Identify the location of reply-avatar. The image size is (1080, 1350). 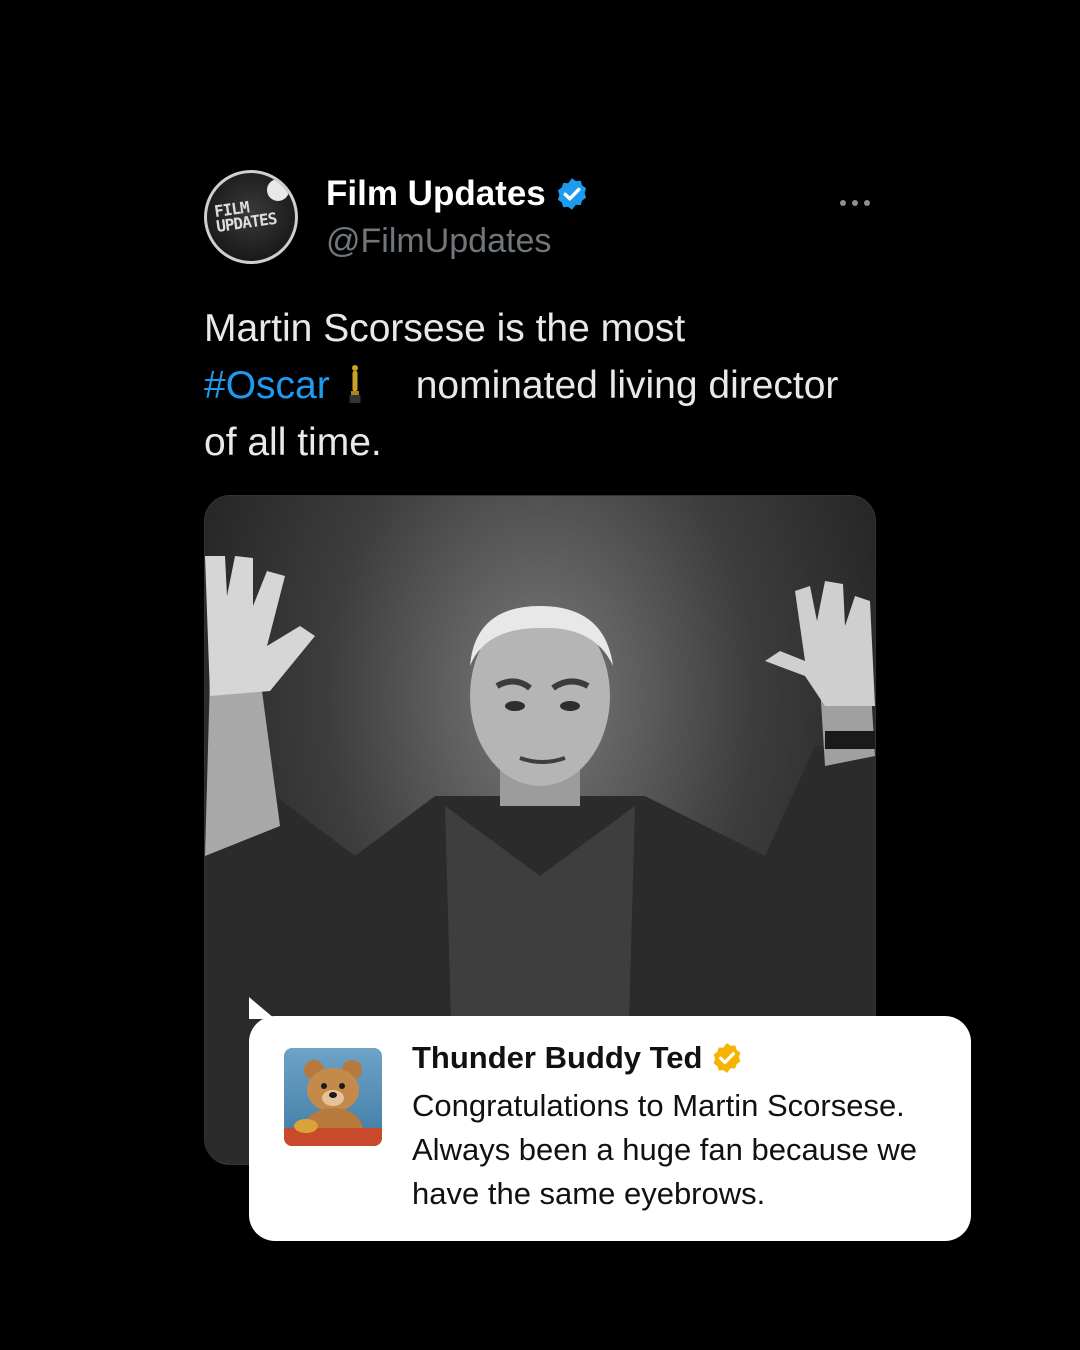
(333, 1097).